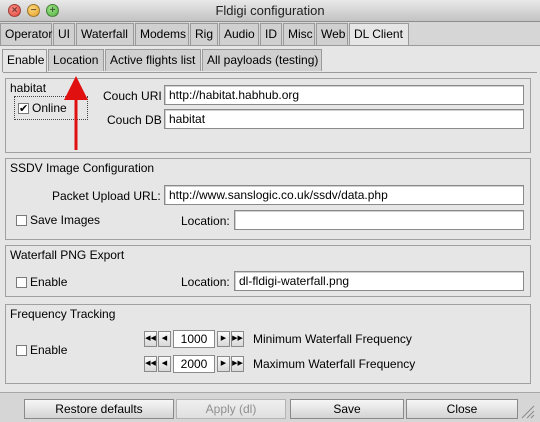 This screenshot has width=540, height=422. I want to click on apply-button: Apply (dl), so click(231, 409).